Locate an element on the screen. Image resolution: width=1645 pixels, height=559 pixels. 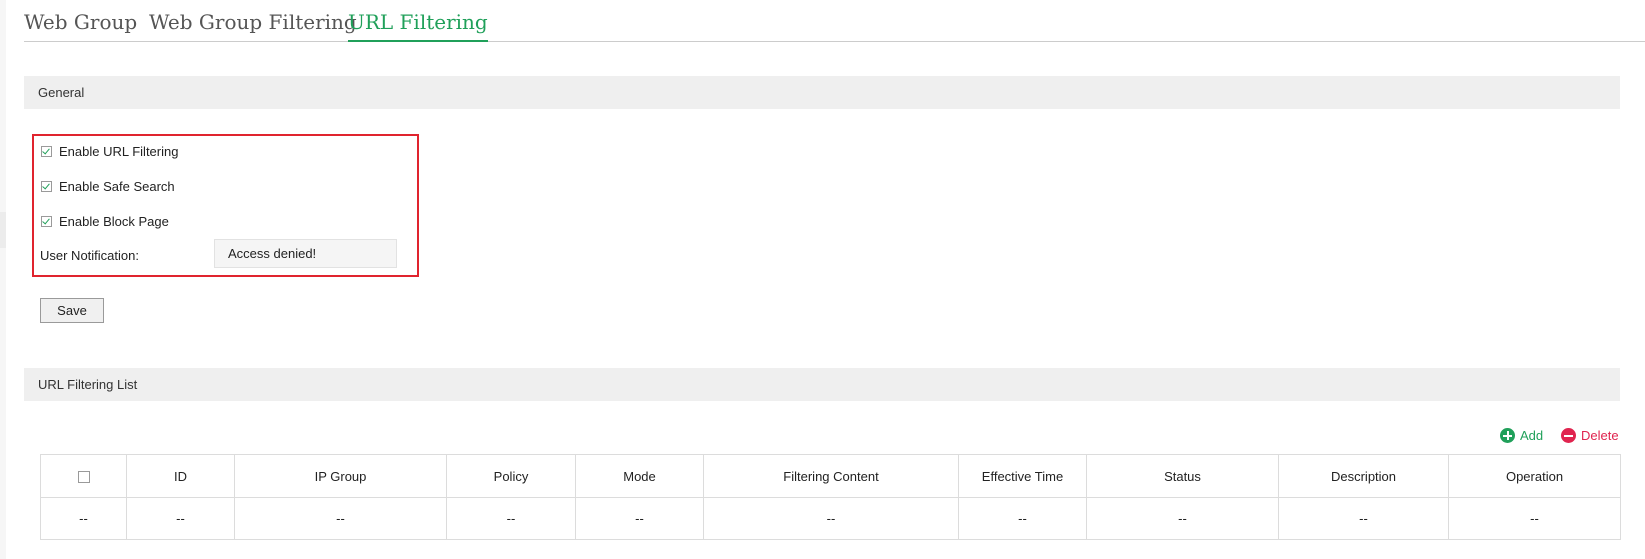
column-header-effective-time: Effective Time is located at coordinates (1022, 476).